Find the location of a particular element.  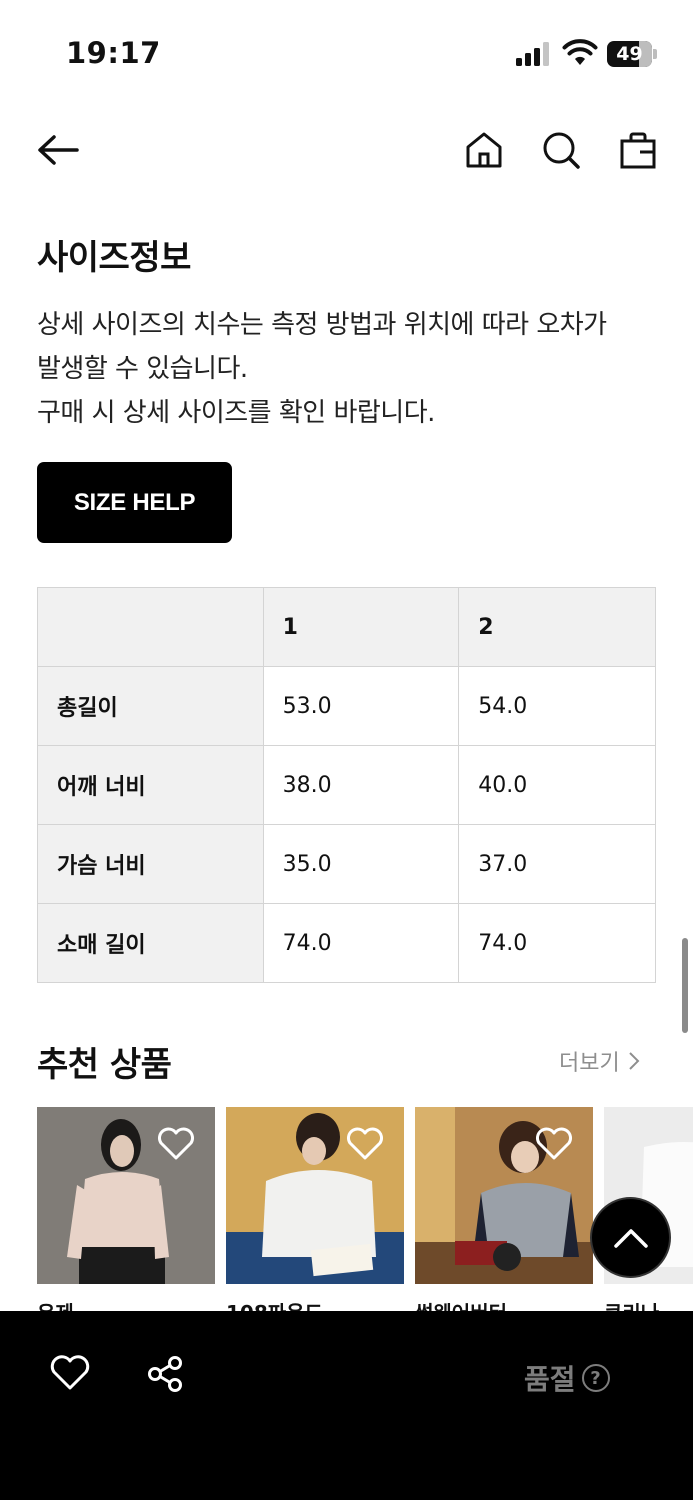

battery-level: 49 is located at coordinates (629, 54).